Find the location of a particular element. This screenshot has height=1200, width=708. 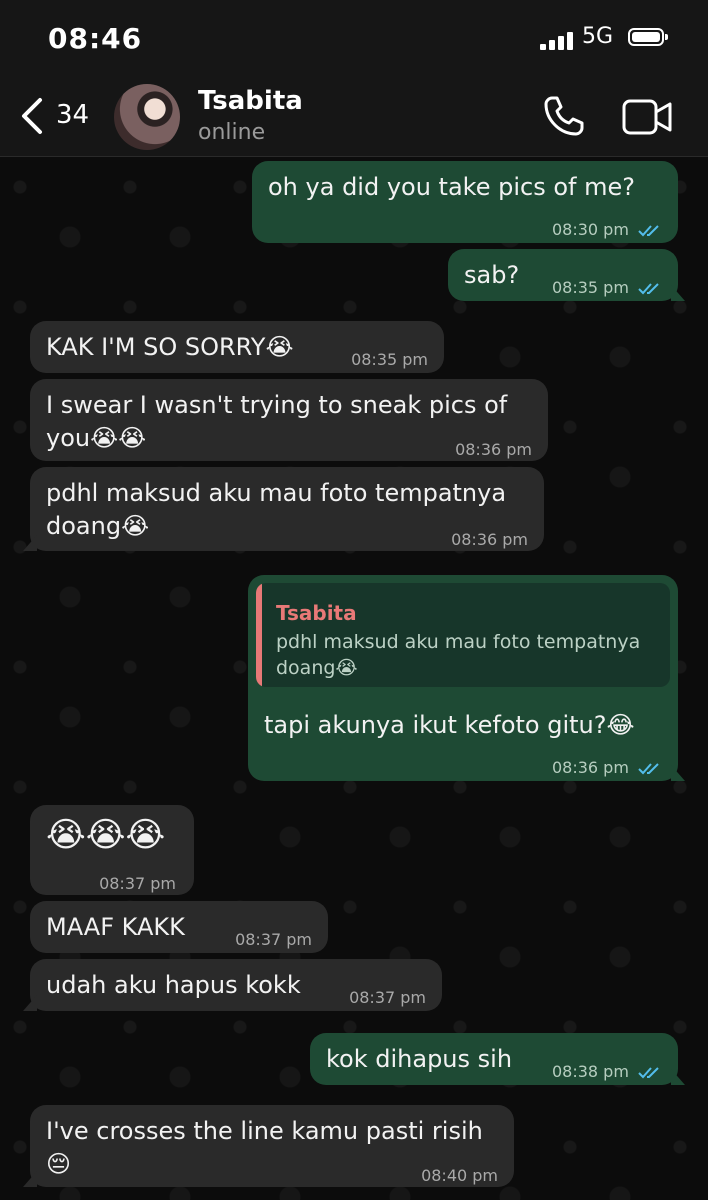

video-call-button is located at coordinates (648, 117).